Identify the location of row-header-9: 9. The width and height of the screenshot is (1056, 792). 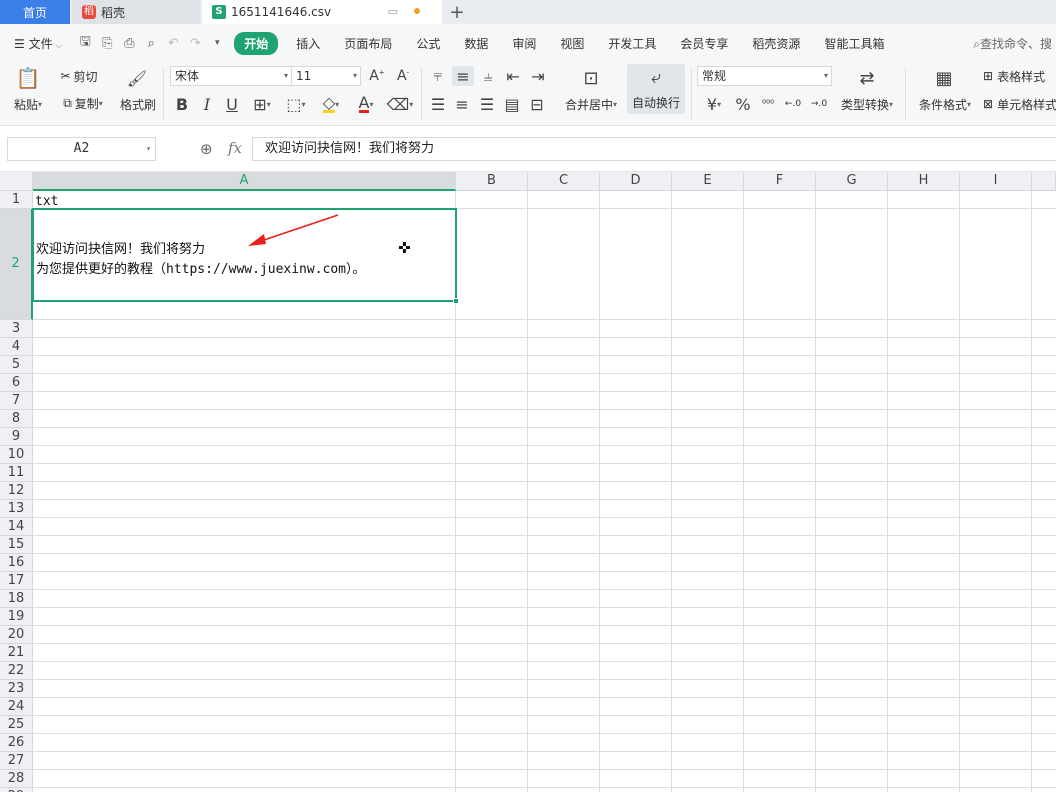
(16, 437).